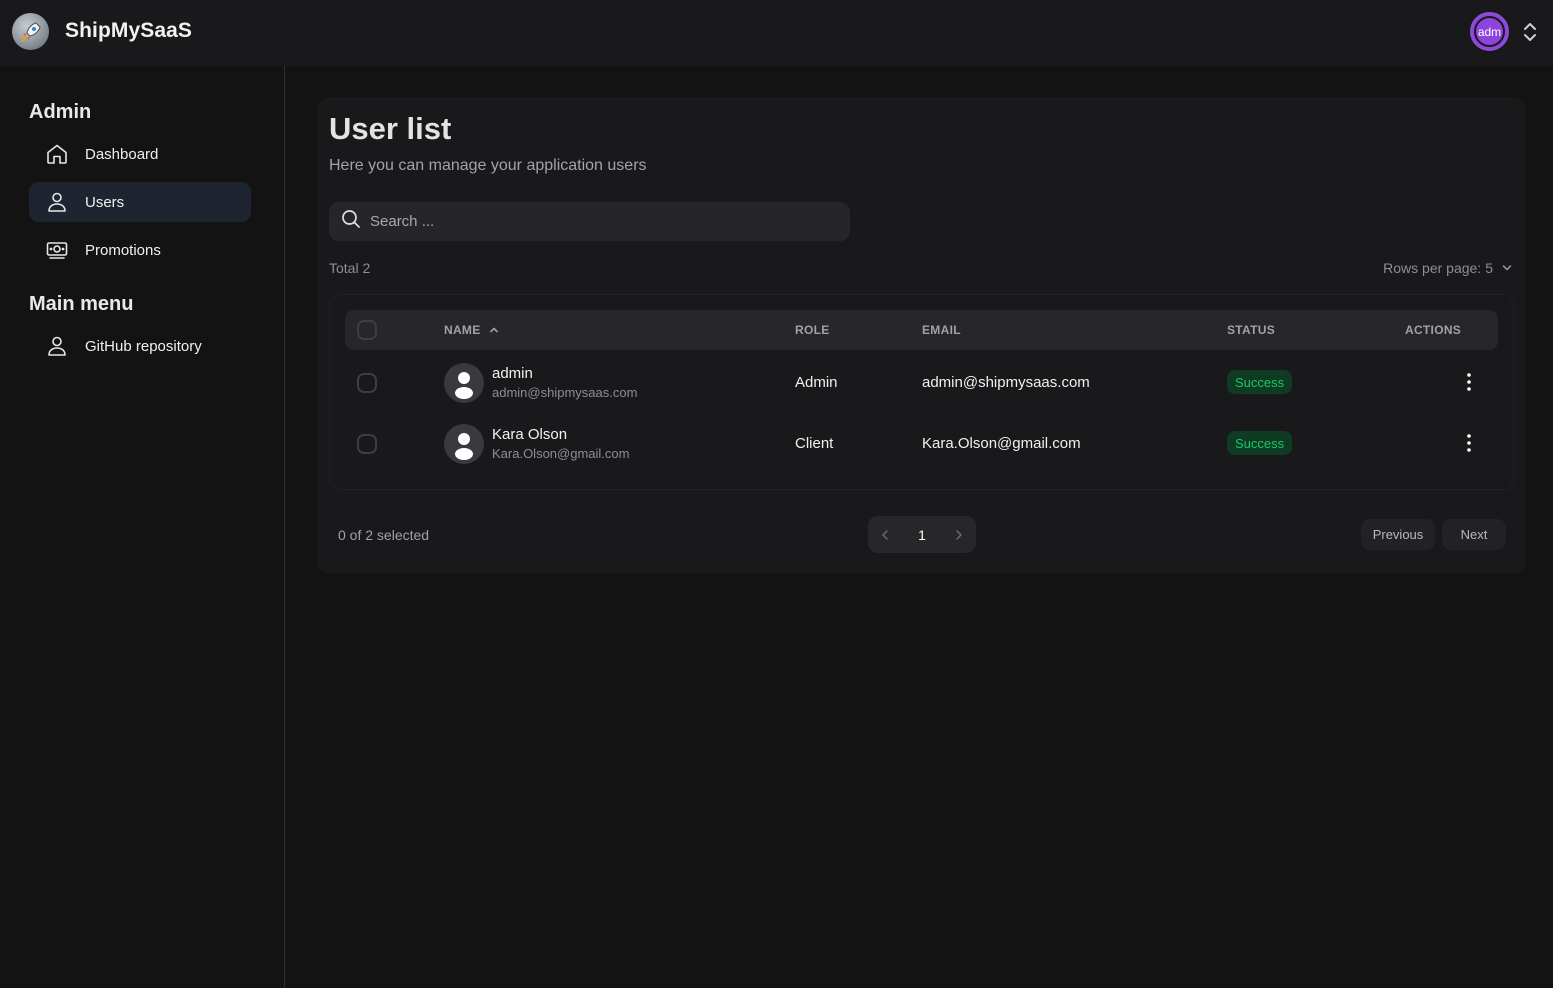 This screenshot has width=1553, height=988. What do you see at coordinates (122, 154) in the screenshot?
I see `sidebar-item-label: Dashboard` at bounding box center [122, 154].